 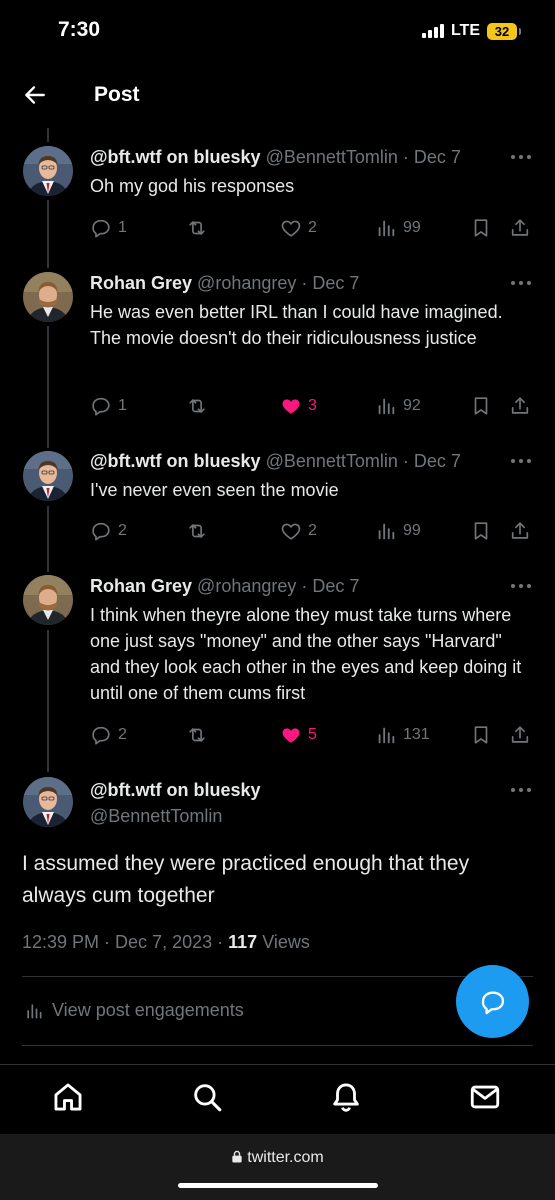 I want to click on views-button: 92, so click(x=398, y=406).